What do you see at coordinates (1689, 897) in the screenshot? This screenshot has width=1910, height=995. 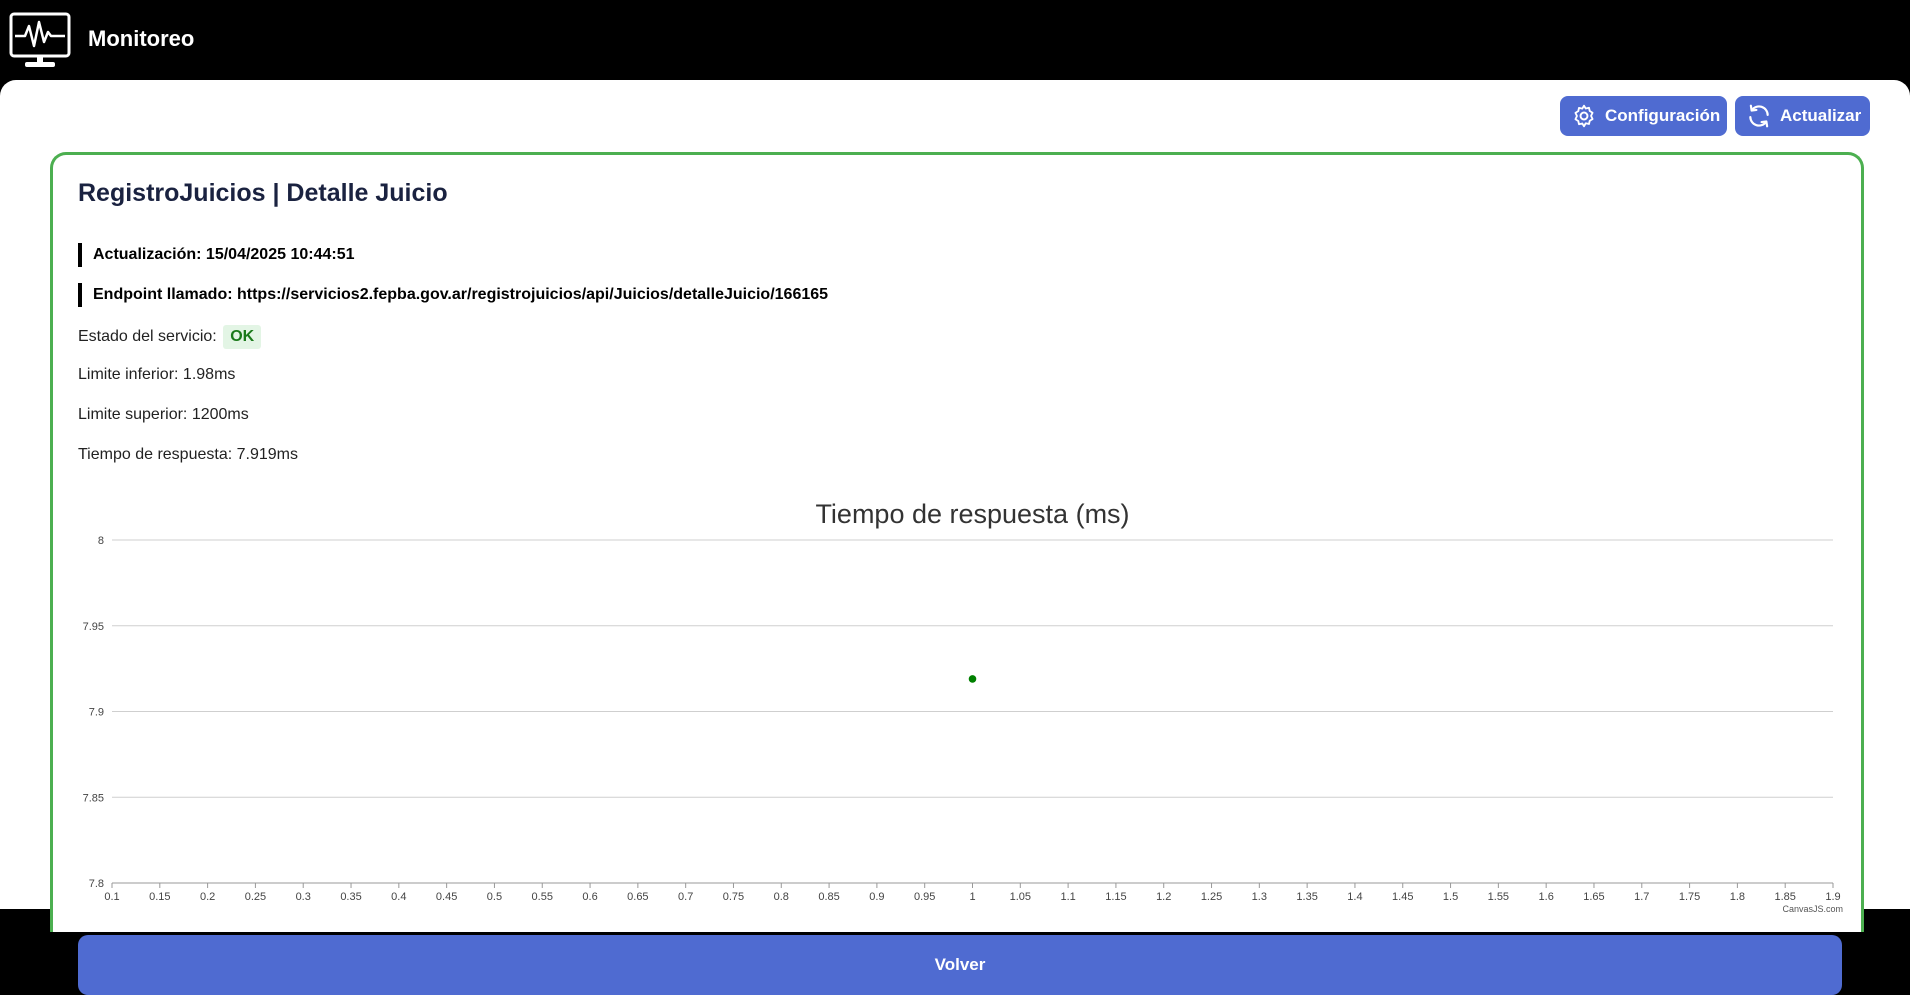 I see `x-tick-label: 1.75` at bounding box center [1689, 897].